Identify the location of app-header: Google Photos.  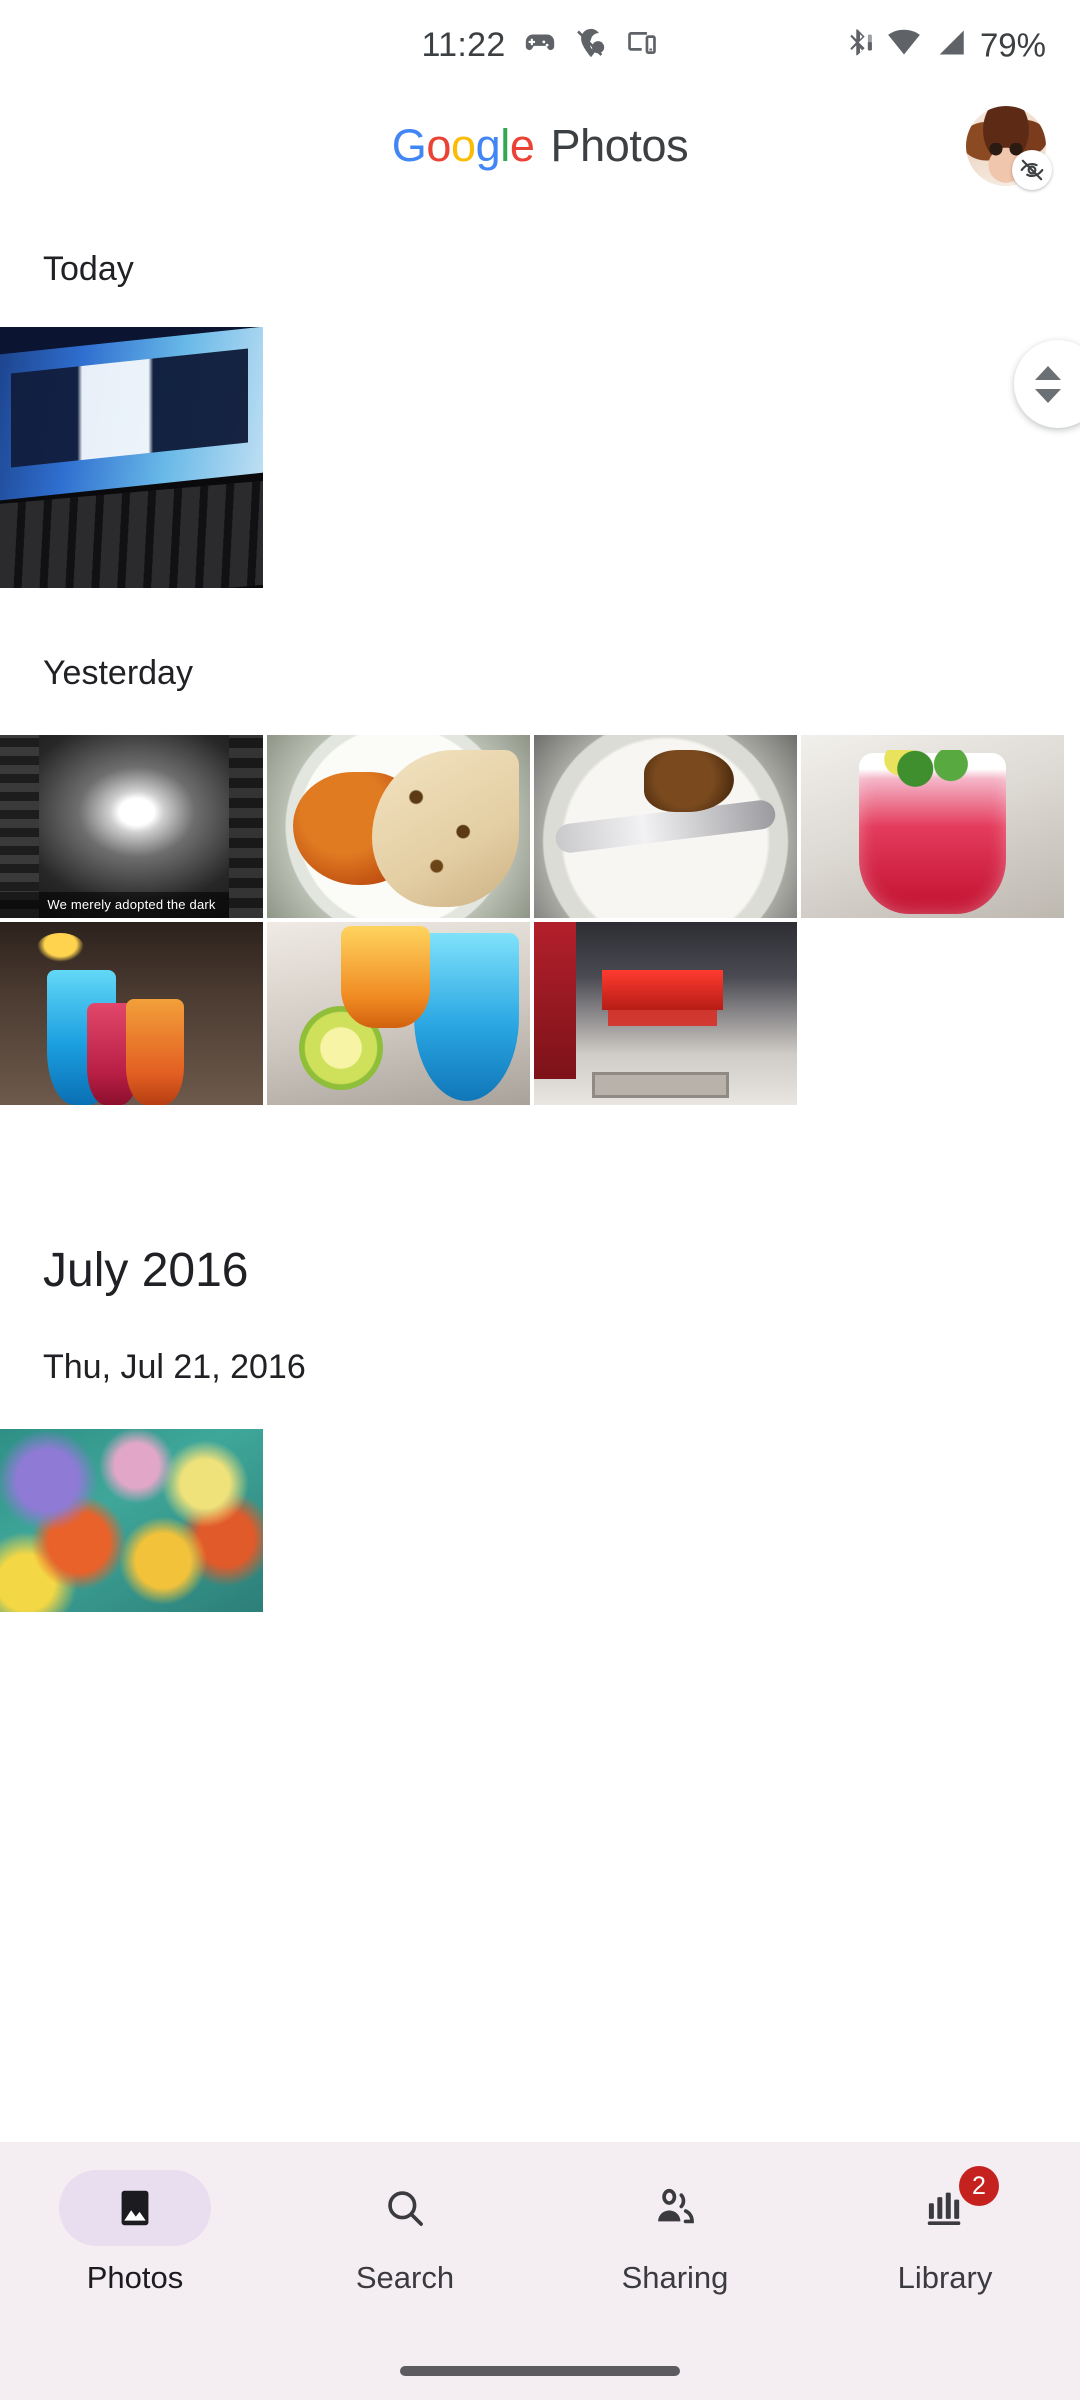
(540, 146).